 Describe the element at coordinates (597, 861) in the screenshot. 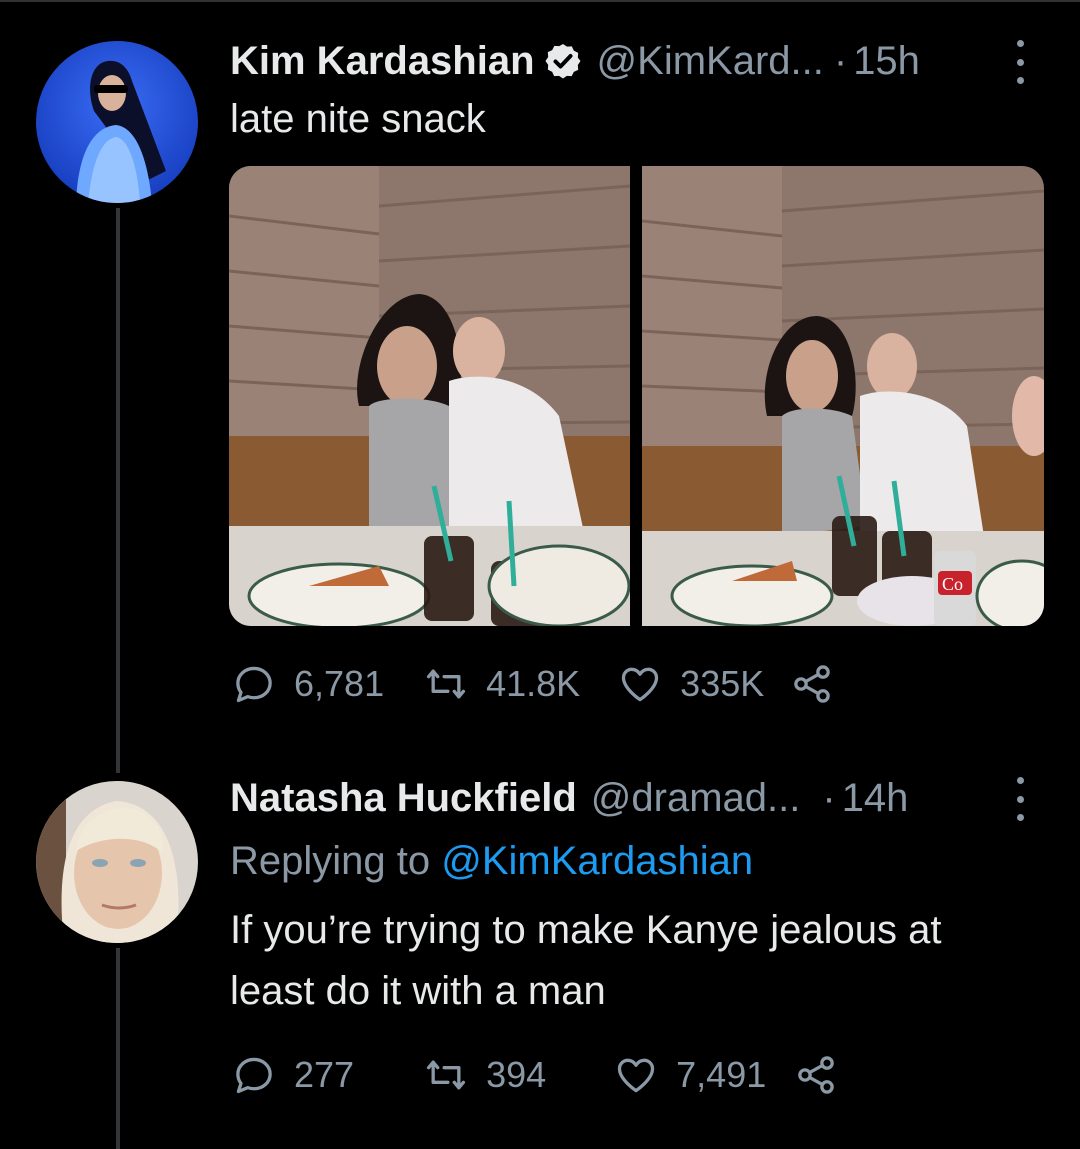

I see `replying-to-link: @KimKardashian` at that location.